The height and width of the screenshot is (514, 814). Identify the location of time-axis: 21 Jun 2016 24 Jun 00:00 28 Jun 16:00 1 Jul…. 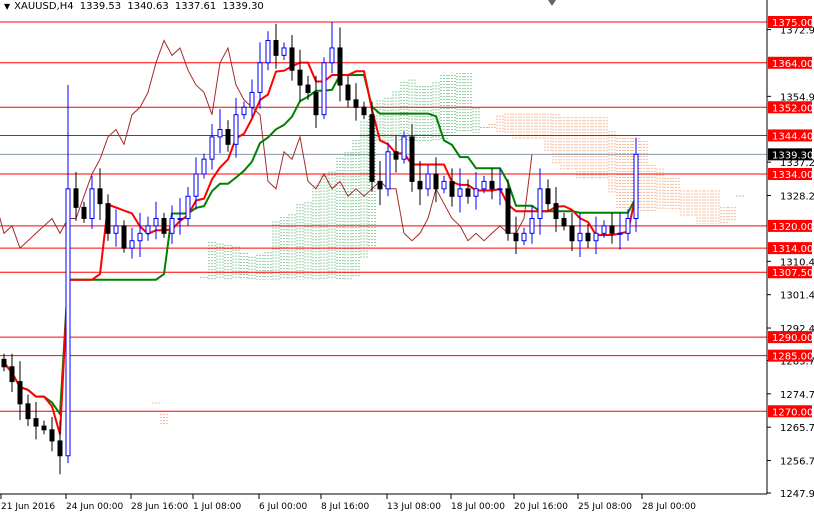
(348, 503).